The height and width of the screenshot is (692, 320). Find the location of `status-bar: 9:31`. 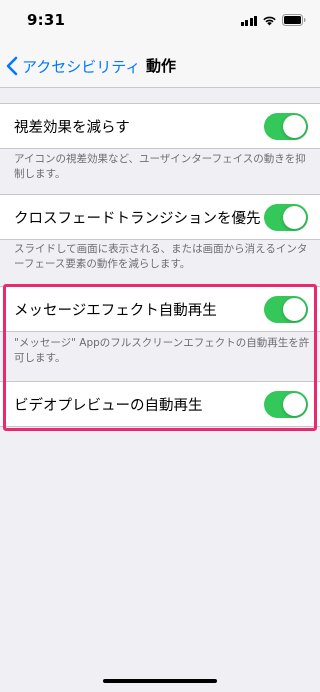

status-bar: 9:31 is located at coordinates (160, 22).